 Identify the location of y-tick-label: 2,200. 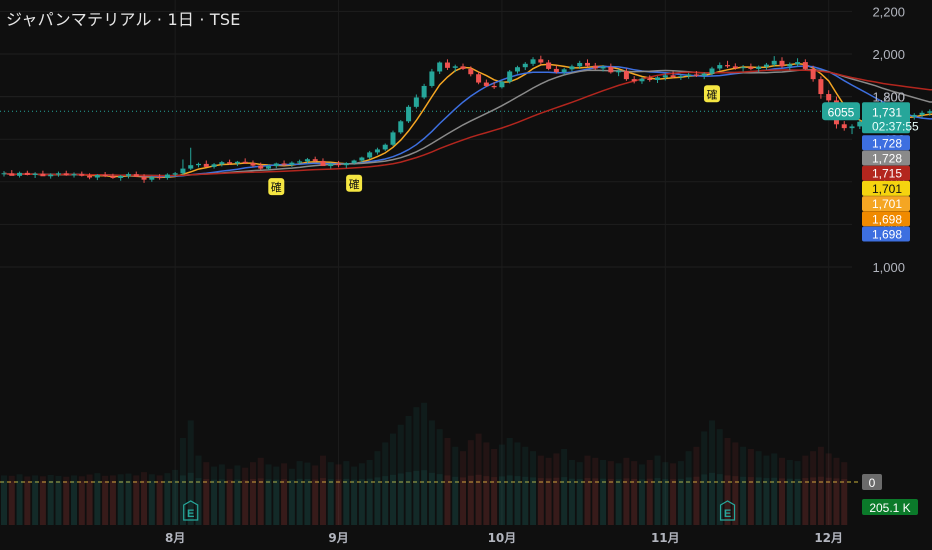
(888, 11).